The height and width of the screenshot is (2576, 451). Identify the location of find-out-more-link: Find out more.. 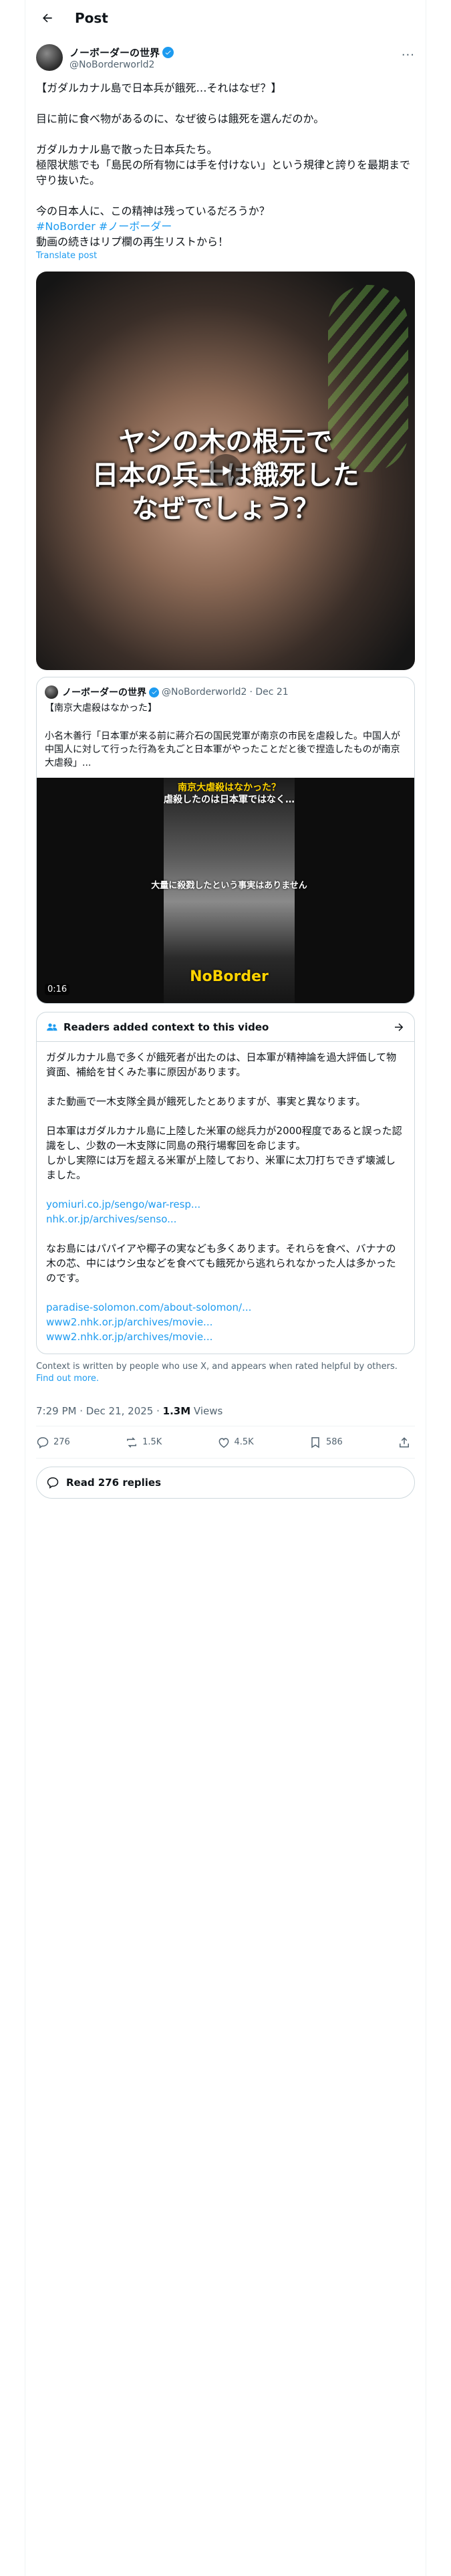
(67, 1379).